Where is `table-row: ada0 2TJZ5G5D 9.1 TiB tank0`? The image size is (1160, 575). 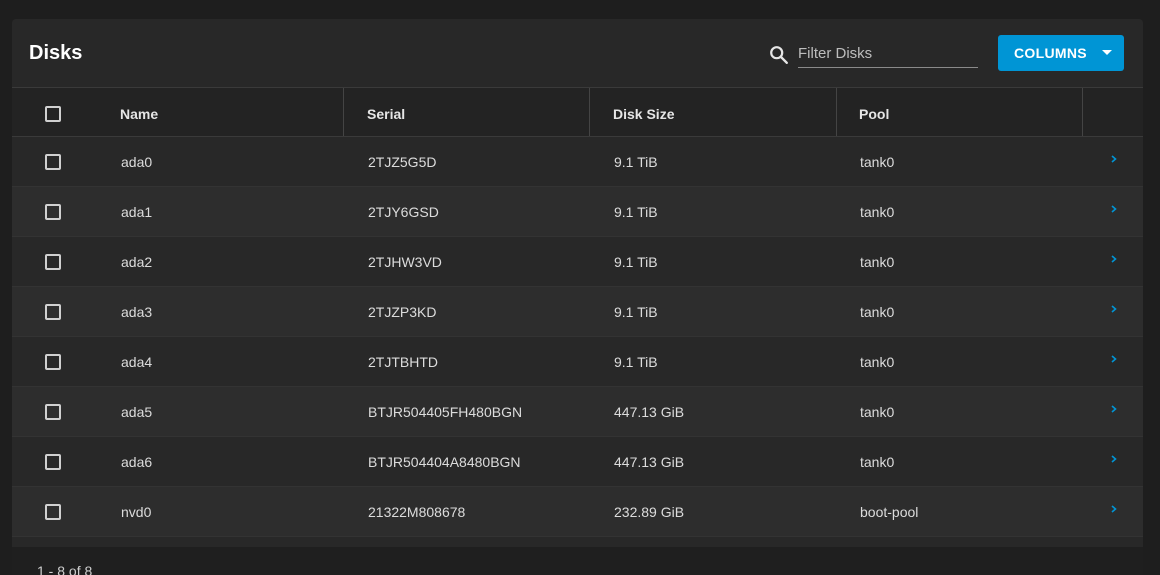
table-row: ada0 2TJZ5G5D 9.1 TiB tank0 is located at coordinates (577, 162).